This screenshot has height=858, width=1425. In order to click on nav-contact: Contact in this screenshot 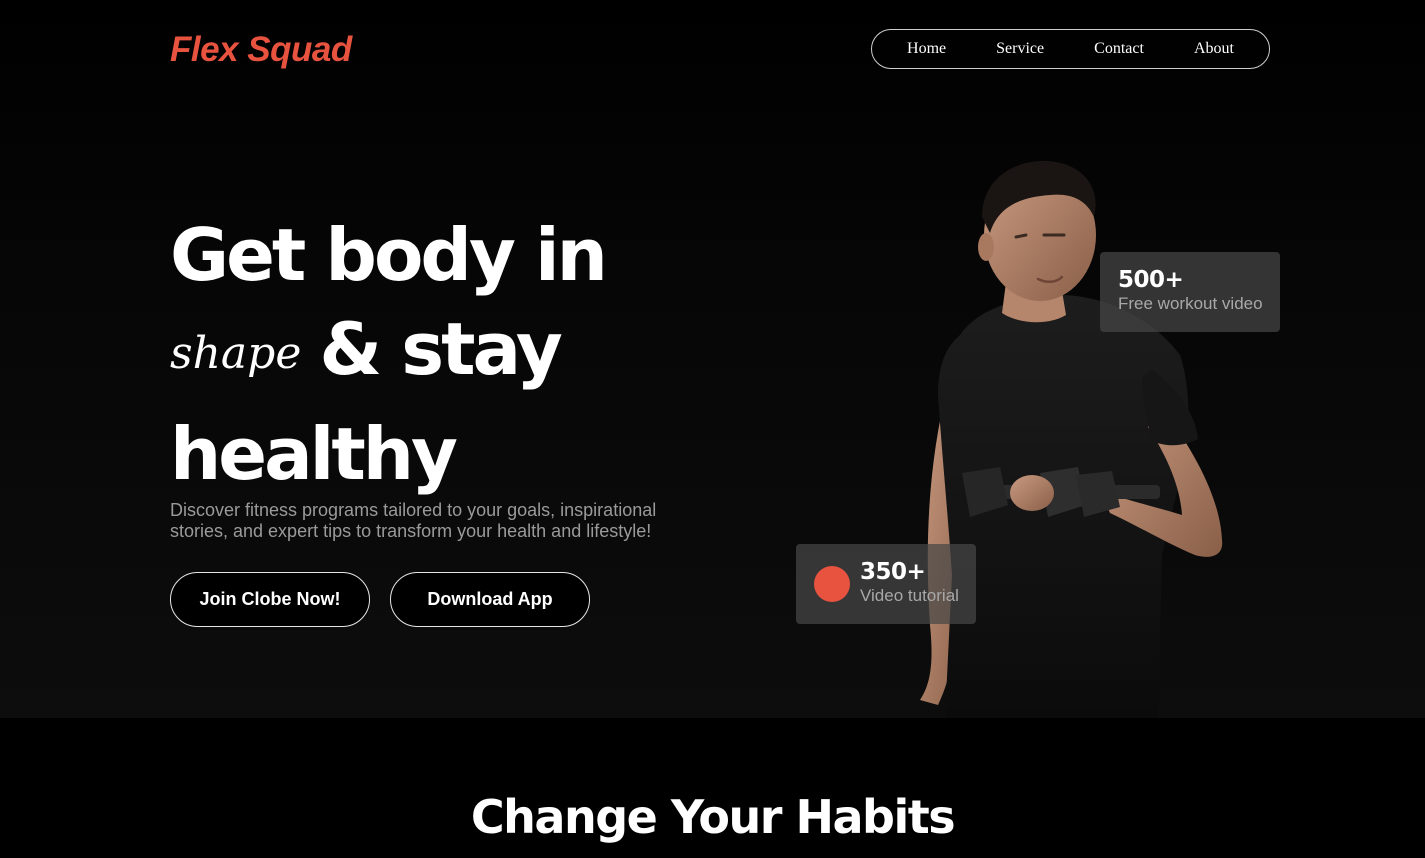, I will do `click(1119, 49)`.